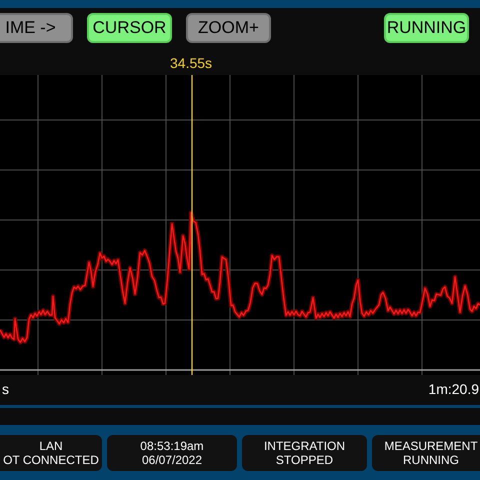 The width and height of the screenshot is (480, 480). I want to click on axis-start-label: s, so click(5, 389).